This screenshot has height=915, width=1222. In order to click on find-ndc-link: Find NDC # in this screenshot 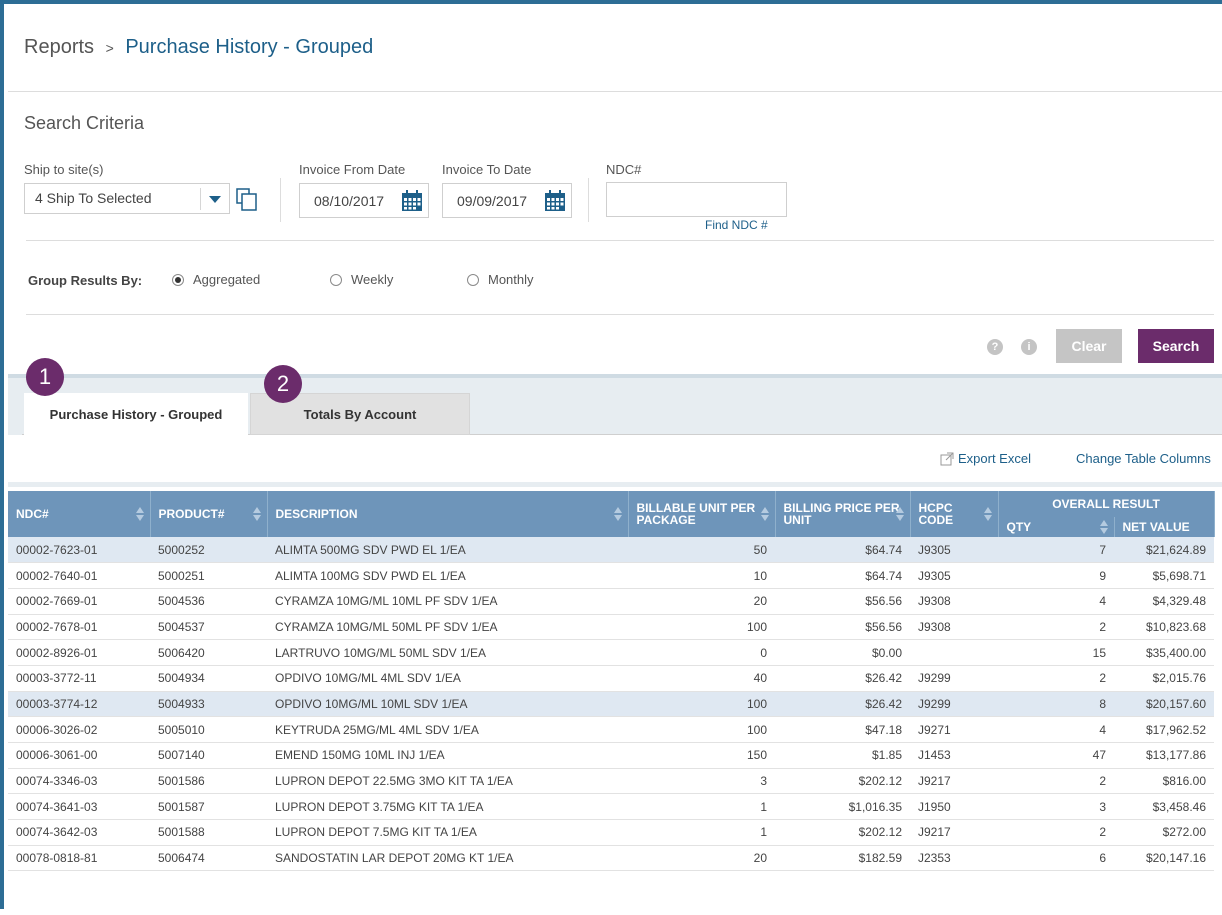, I will do `click(736, 225)`.